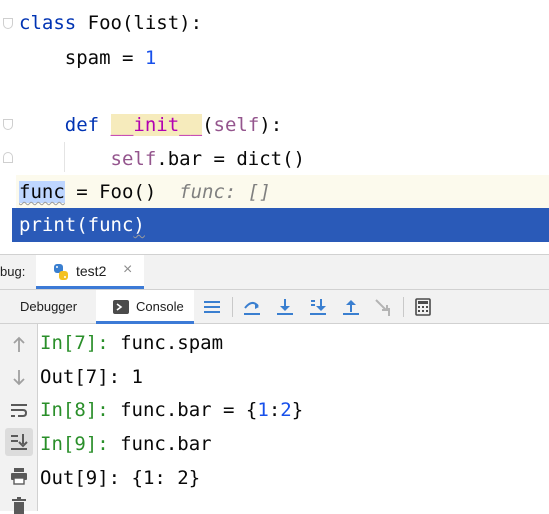 Image resolution: width=549 pixels, height=514 pixels. What do you see at coordinates (127, 58) in the screenshot?
I see `code-text: =` at bounding box center [127, 58].